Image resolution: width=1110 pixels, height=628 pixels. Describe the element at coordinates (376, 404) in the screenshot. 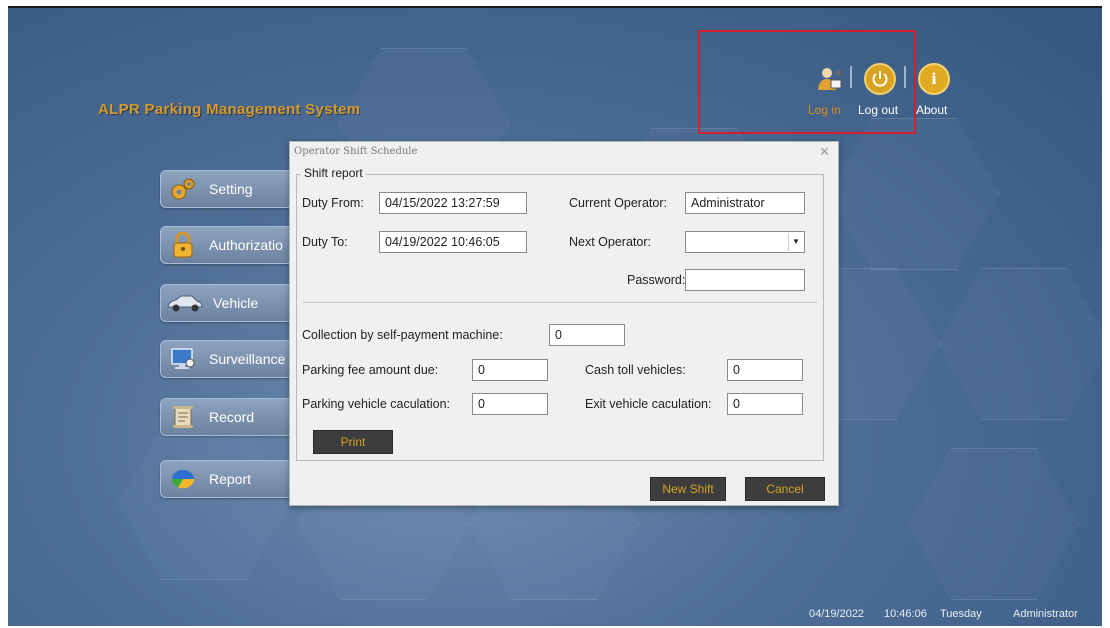

I see `parking-calc-label: Parking vehicle caculation:` at that location.